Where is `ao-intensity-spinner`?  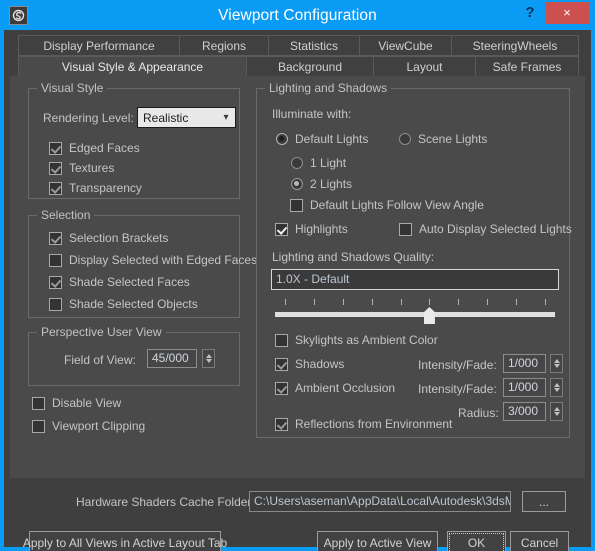
ao-intensity-spinner is located at coordinates (556, 387).